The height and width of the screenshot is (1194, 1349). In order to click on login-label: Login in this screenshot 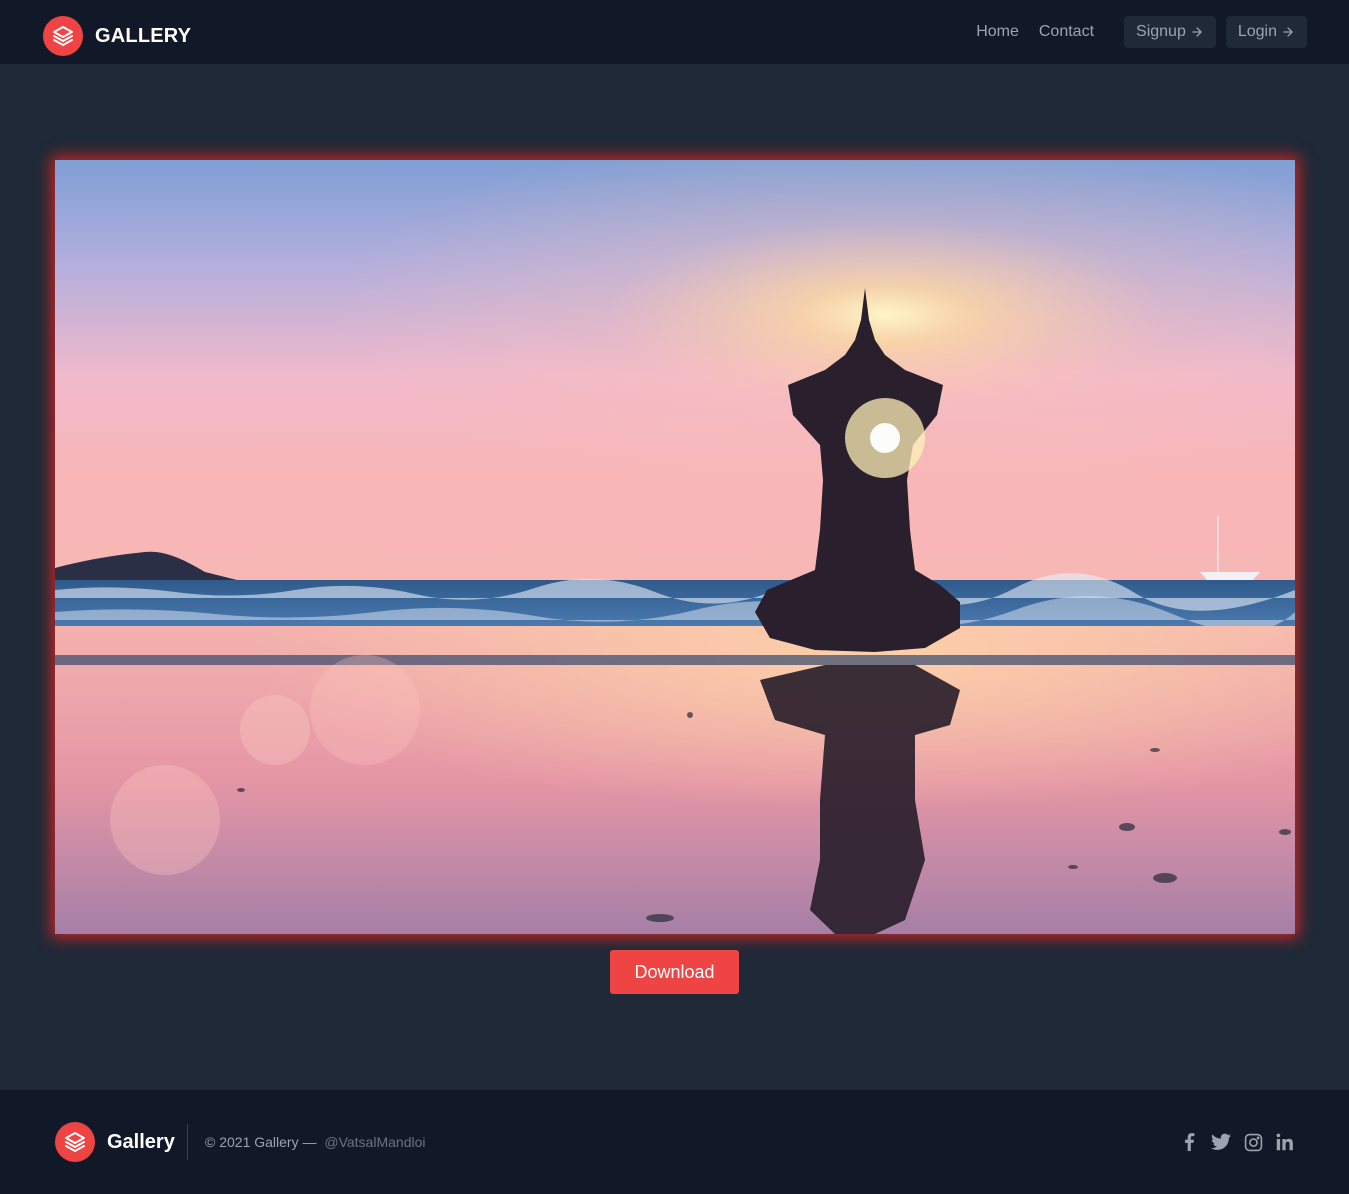, I will do `click(1257, 31)`.